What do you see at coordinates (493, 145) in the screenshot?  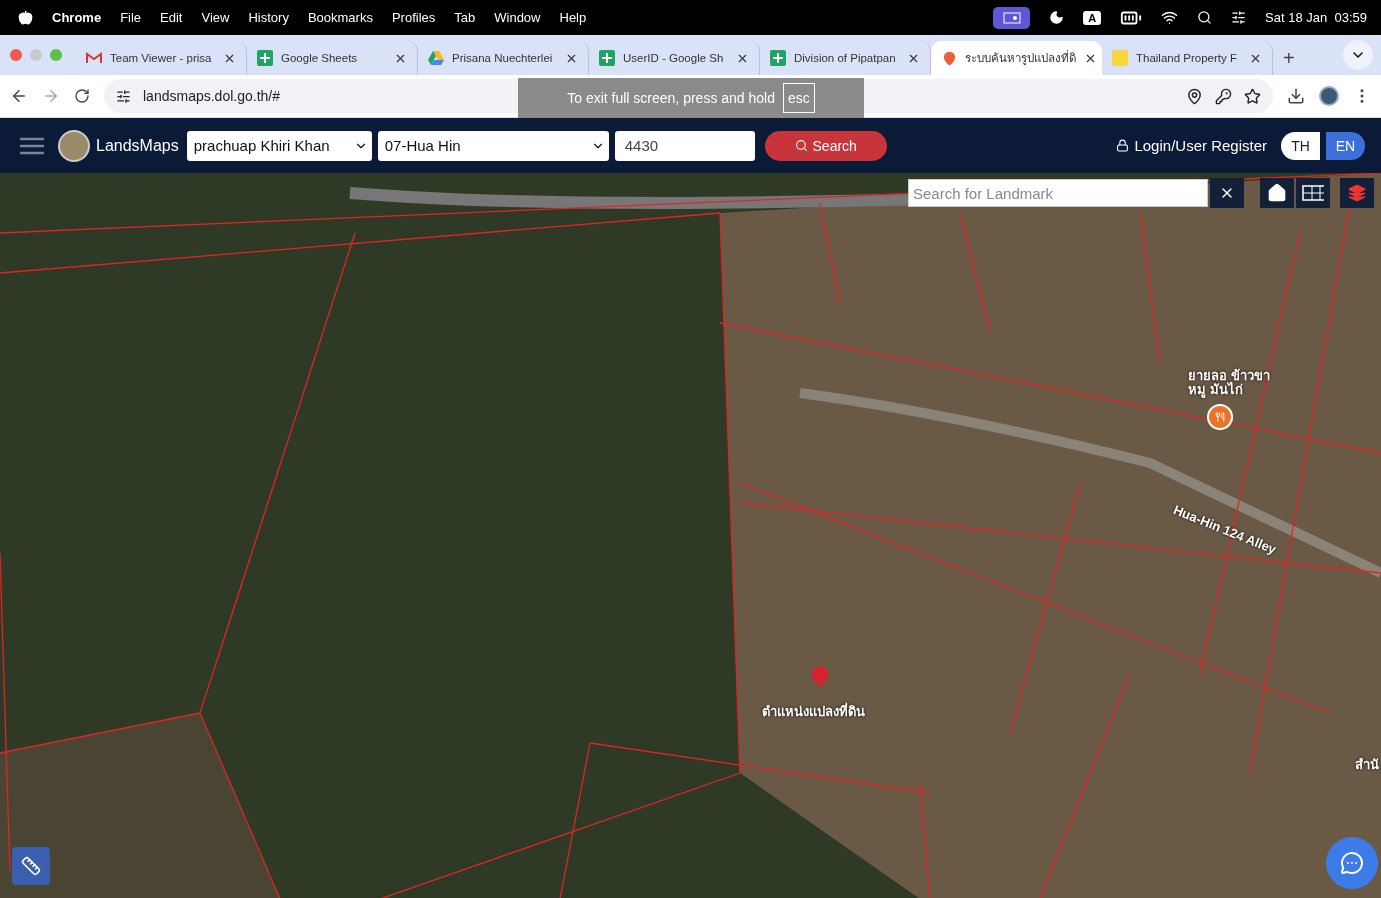 I see `district-select: 07-Hua Hin` at bounding box center [493, 145].